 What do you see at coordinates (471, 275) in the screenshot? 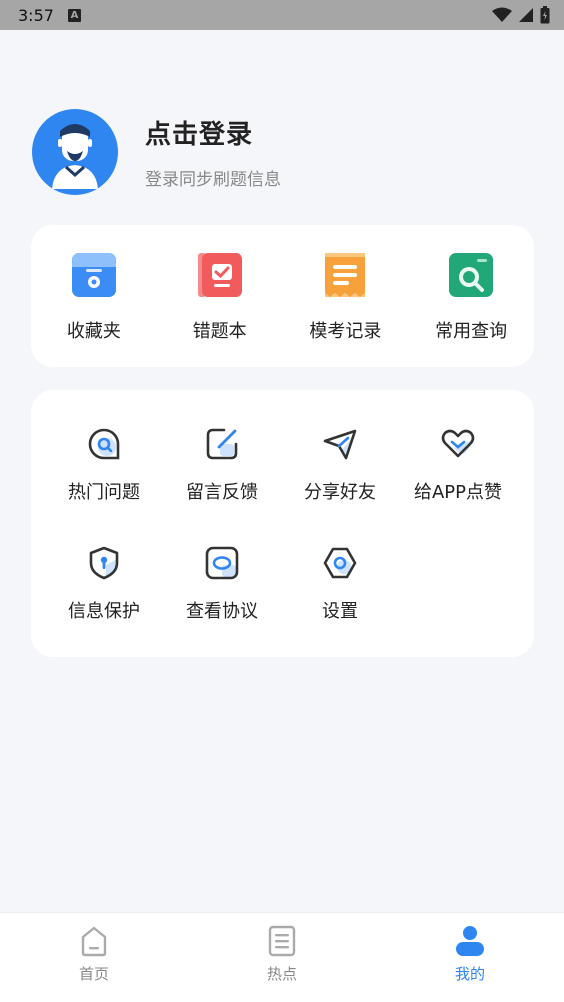
I see `common-query-icon` at bounding box center [471, 275].